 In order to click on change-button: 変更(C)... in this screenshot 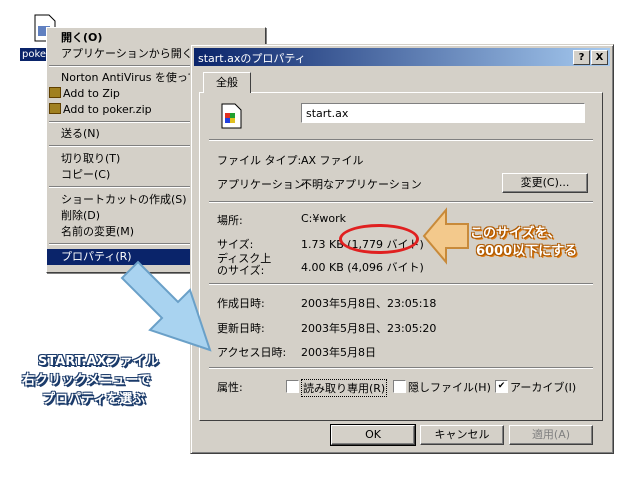, I will do `click(545, 183)`.